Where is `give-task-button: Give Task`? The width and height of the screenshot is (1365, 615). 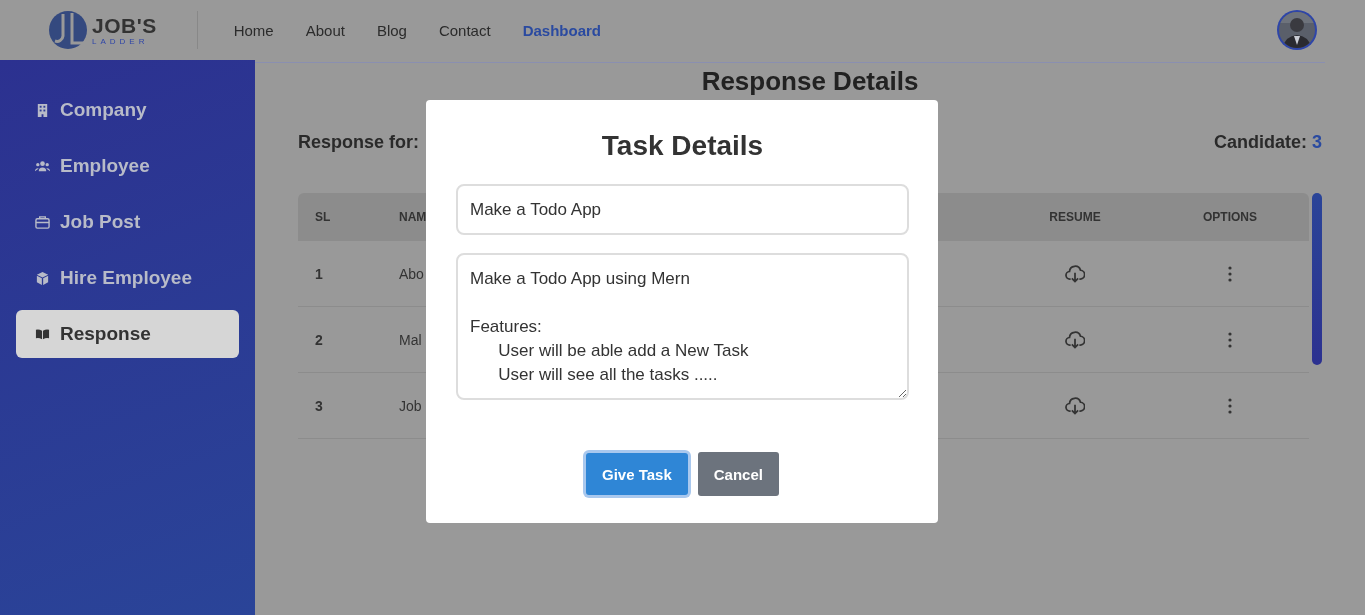
give-task-button: Give Task is located at coordinates (637, 474).